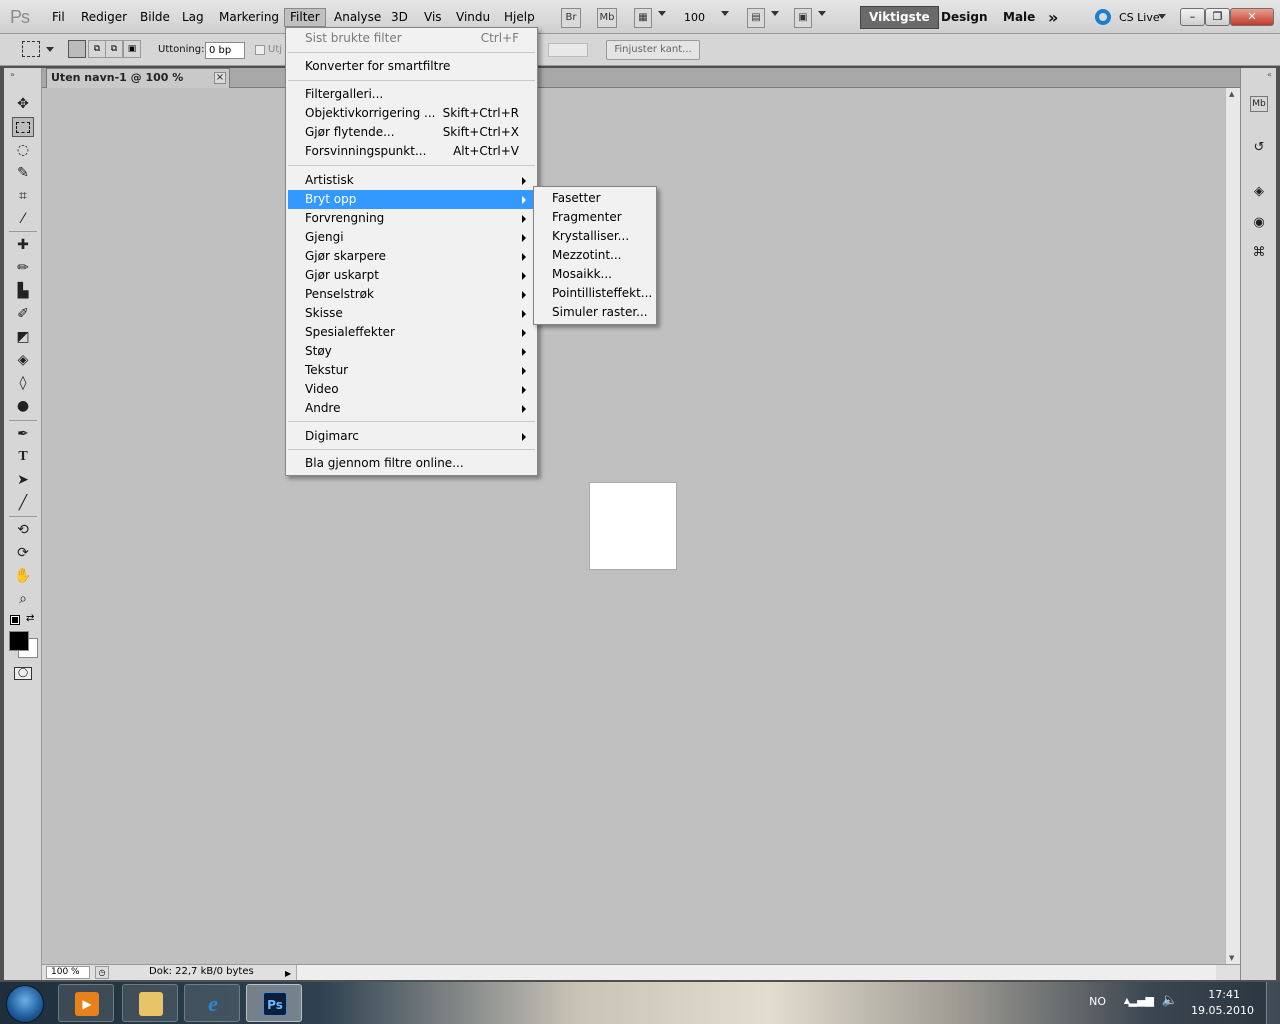 Image resolution: width=1280 pixels, height=1024 pixels. What do you see at coordinates (249, 17) in the screenshot?
I see `menu-markering: Markering` at bounding box center [249, 17].